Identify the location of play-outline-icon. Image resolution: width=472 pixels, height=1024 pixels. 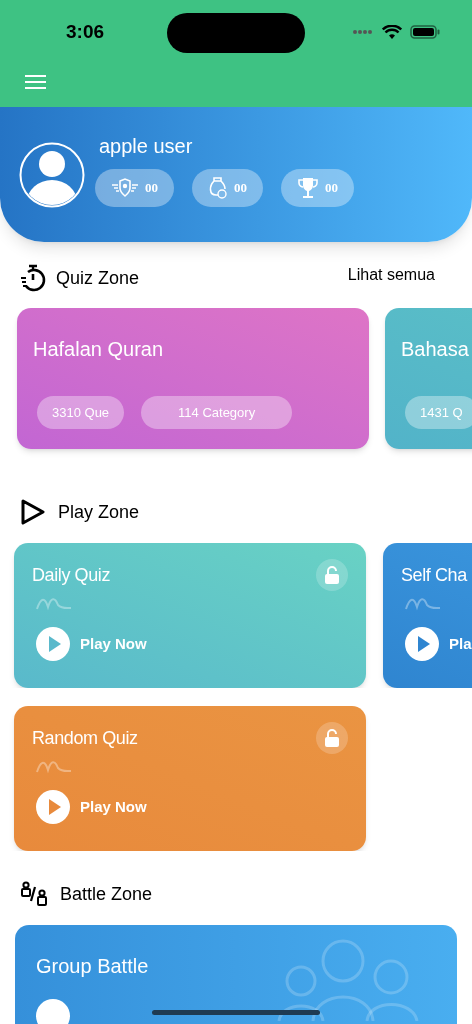
(33, 512).